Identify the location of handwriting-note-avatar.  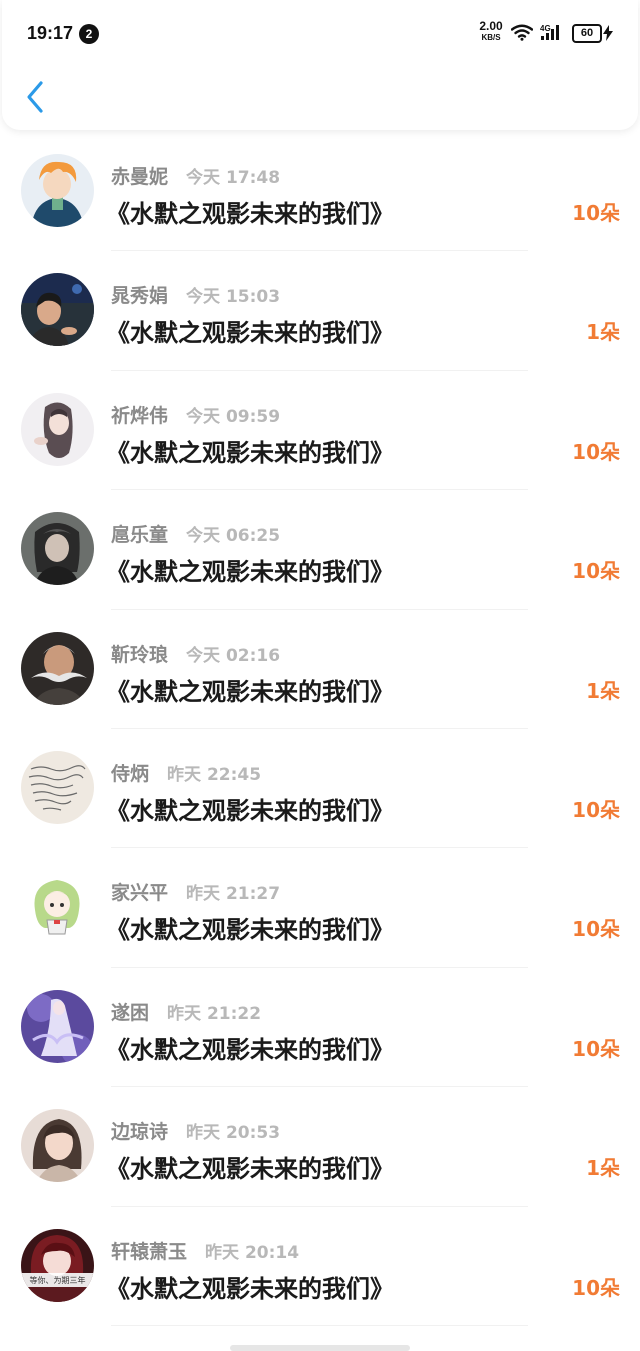
(57, 787).